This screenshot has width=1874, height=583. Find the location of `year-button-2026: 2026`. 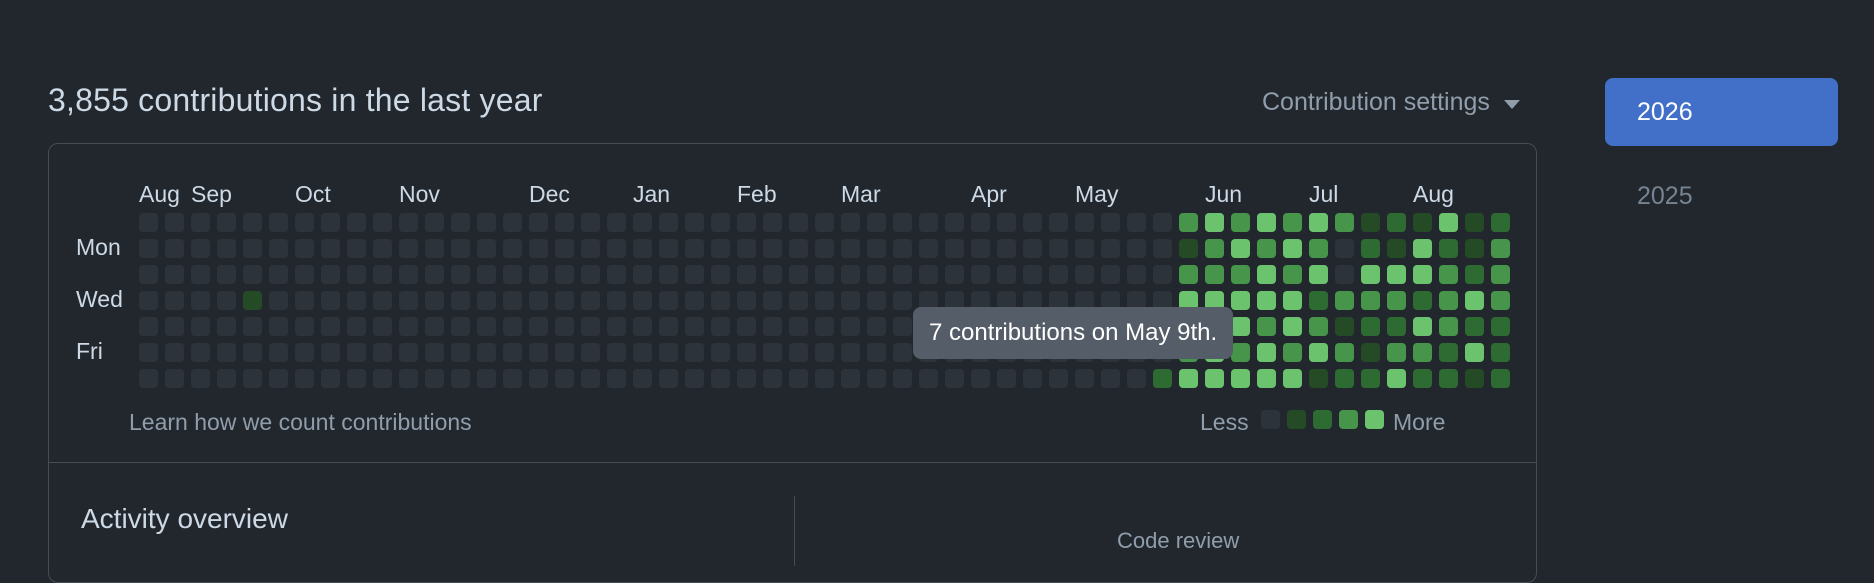

year-button-2026: 2026 is located at coordinates (1721, 112).